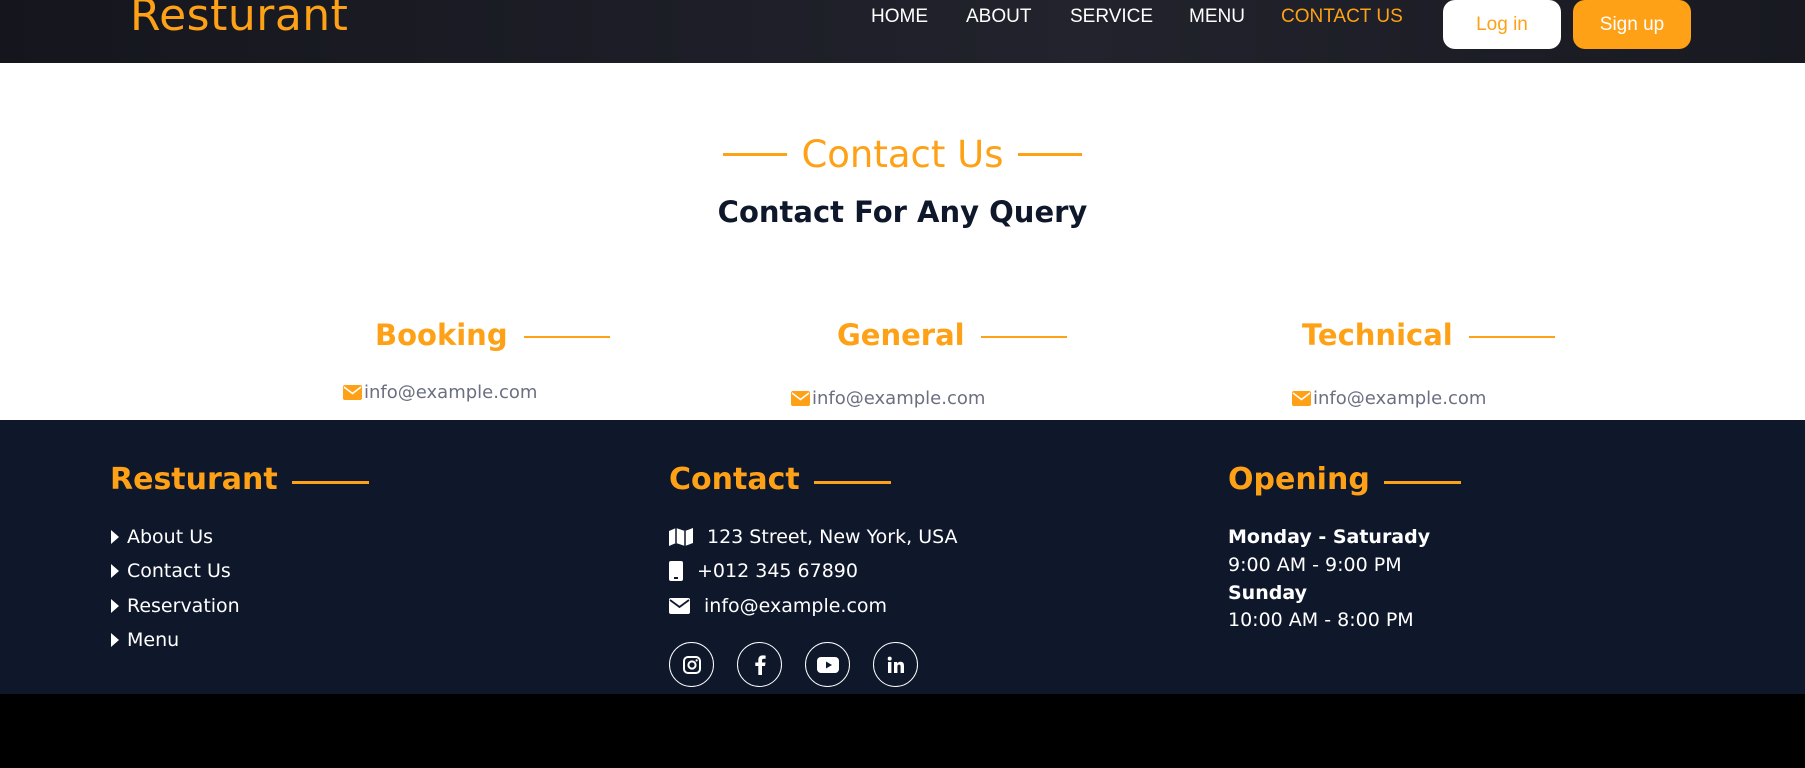 This screenshot has height=768, width=1805. I want to click on footer-opening-heading-text: Opening, so click(1299, 479).